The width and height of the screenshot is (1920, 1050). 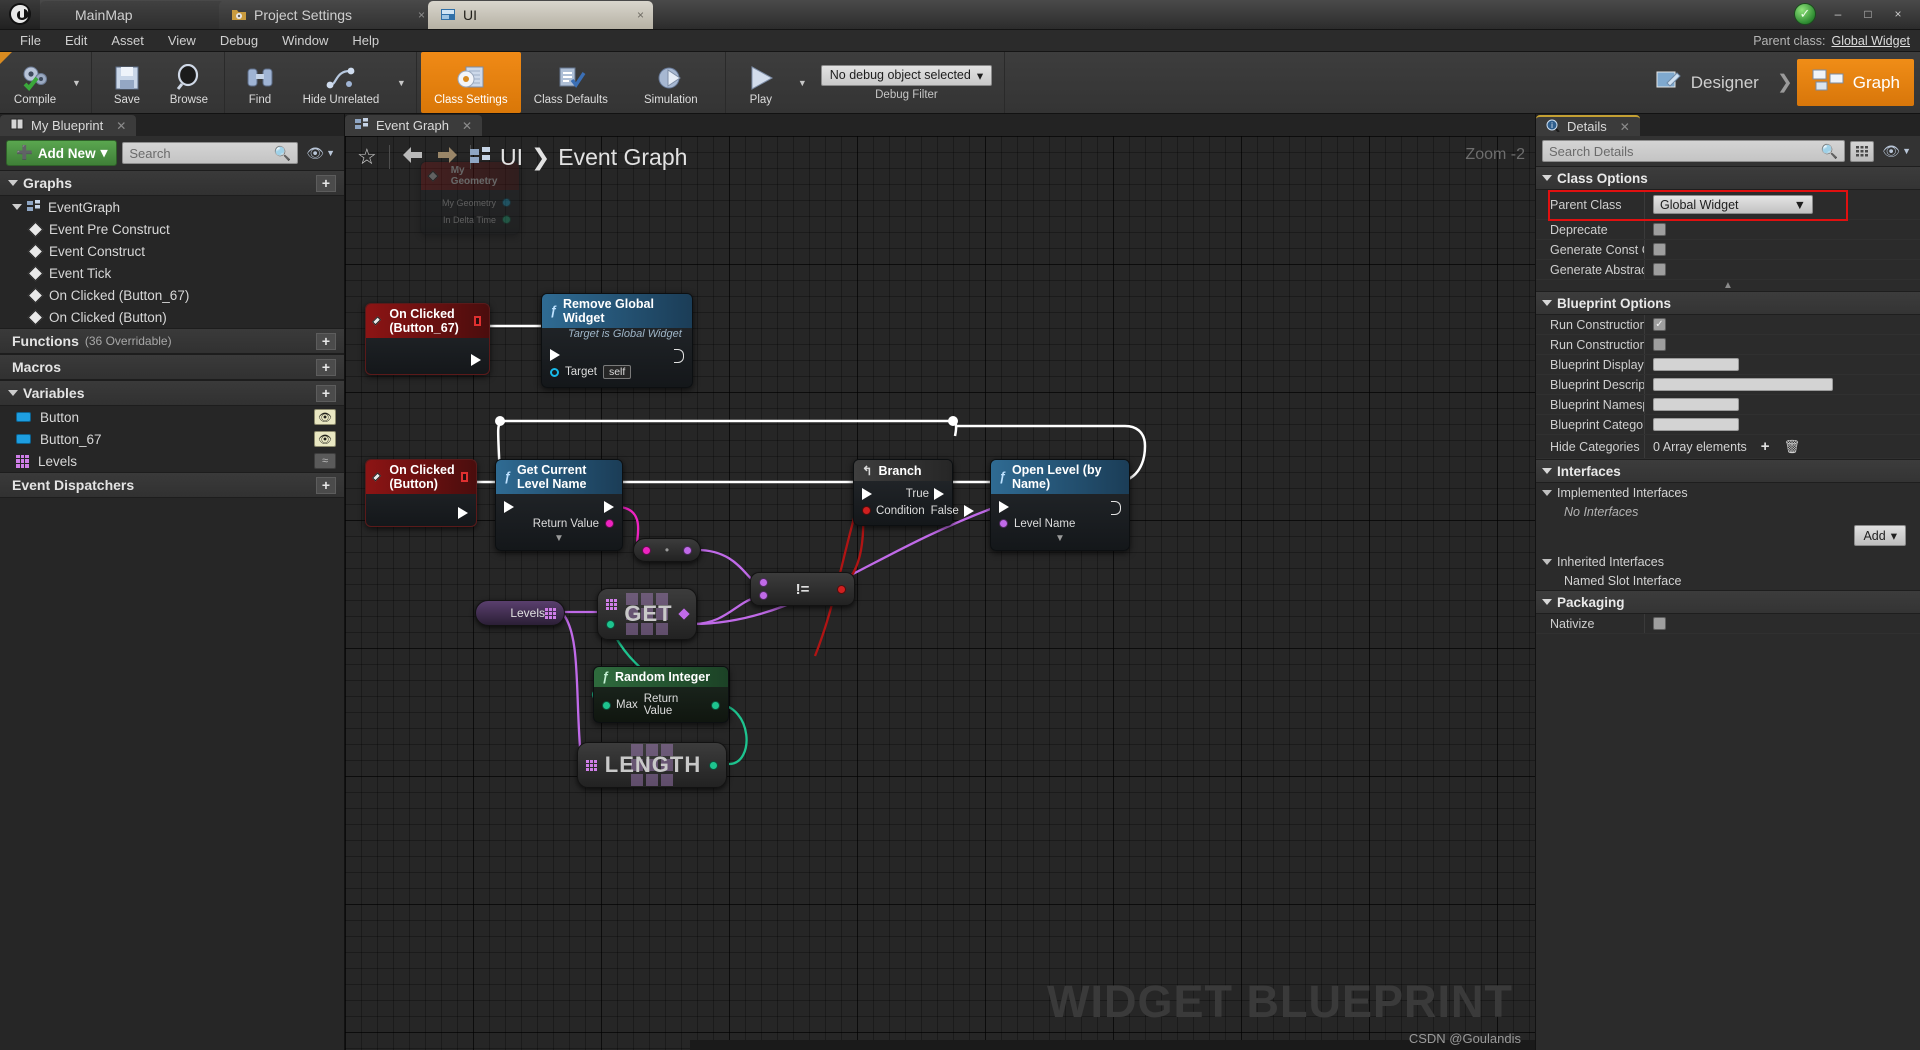 What do you see at coordinates (611, 604) in the screenshot?
I see `array-in-pin-icon` at bounding box center [611, 604].